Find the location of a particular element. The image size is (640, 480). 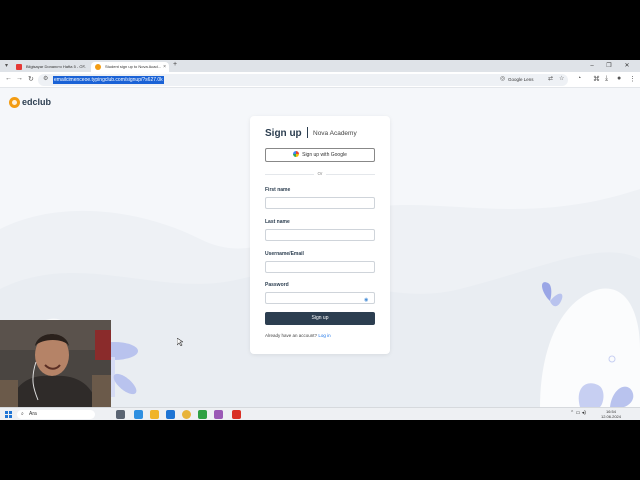

show-password-eye-icon: ◉ is located at coordinates (366, 300).